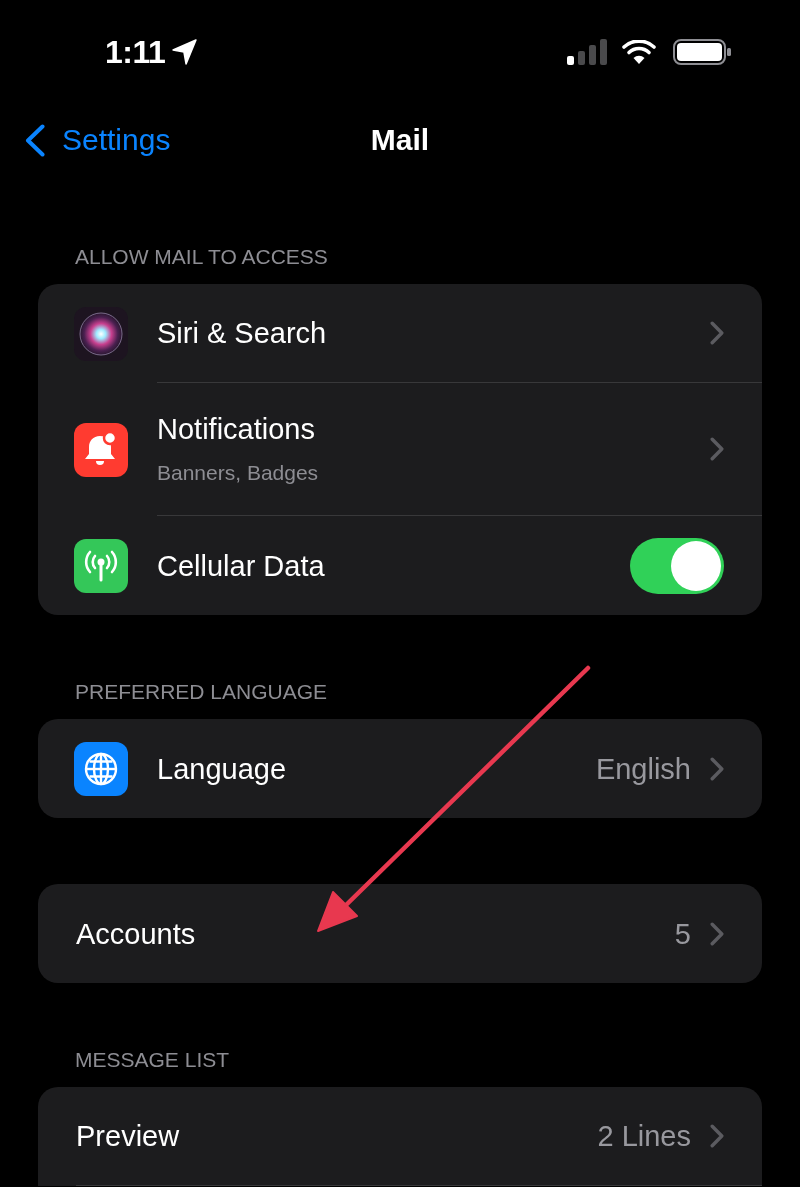 The height and width of the screenshot is (1187, 800). What do you see at coordinates (128, 1136) in the screenshot?
I see `setting-label: Preview` at bounding box center [128, 1136].